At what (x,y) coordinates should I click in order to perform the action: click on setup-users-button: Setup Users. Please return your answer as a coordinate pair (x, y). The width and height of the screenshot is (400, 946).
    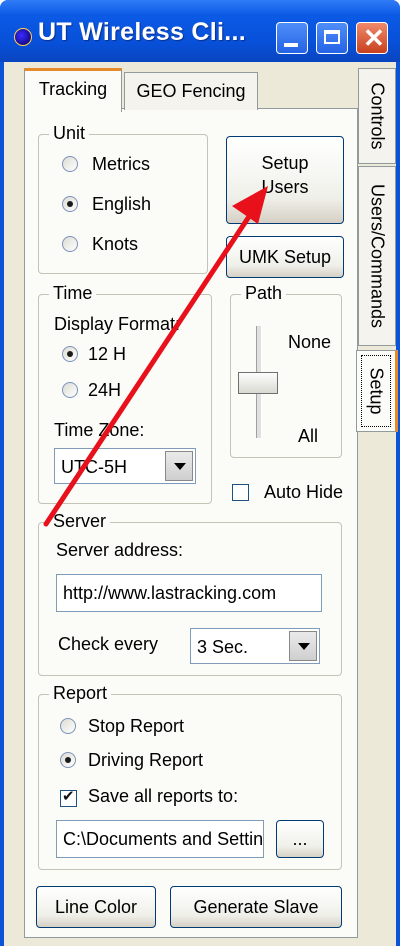
    Looking at the image, I should click on (285, 180).